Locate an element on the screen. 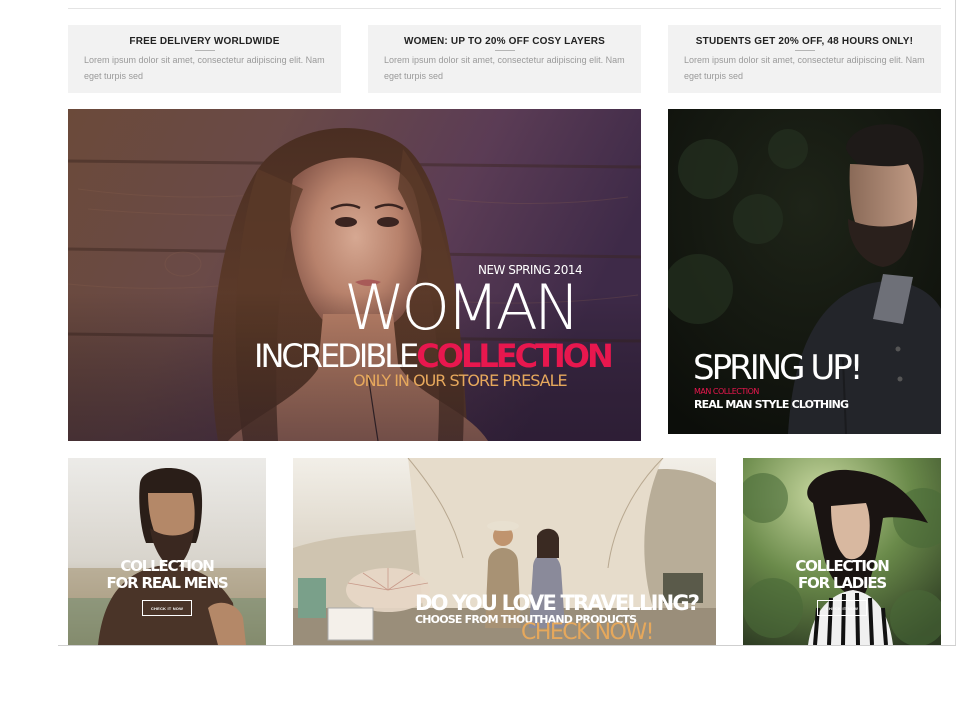 The width and height of the screenshot is (960, 720). woman-headline: WOMAN is located at coordinates (462, 307).